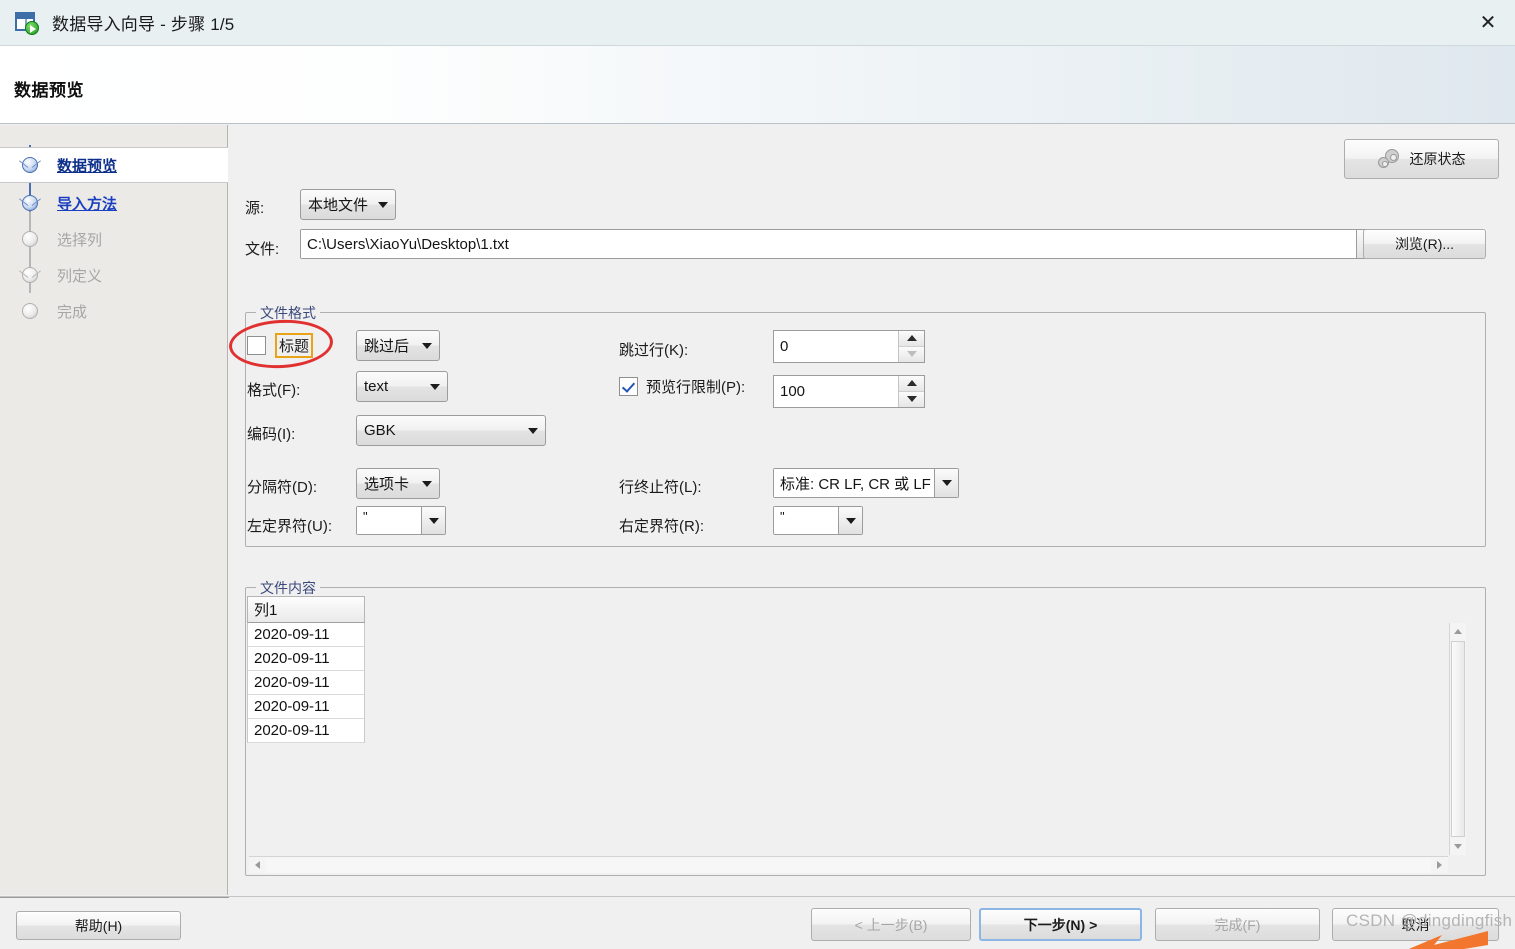 The image size is (1515, 949). Describe the element at coordinates (266, 610) in the screenshot. I see `table-column-header-label: 列1` at that location.